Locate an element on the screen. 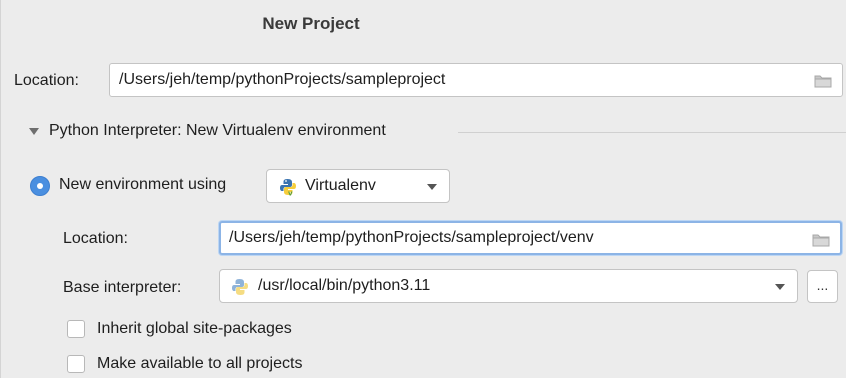  environment-tool-value: Virtualenv is located at coordinates (340, 185).